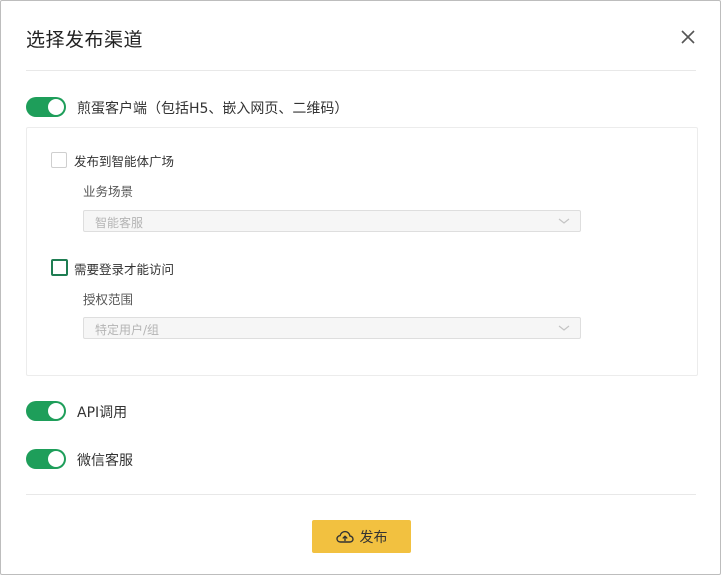  Describe the element at coordinates (332, 328) in the screenshot. I see `auth-scope-select: 特定用户/组` at that location.